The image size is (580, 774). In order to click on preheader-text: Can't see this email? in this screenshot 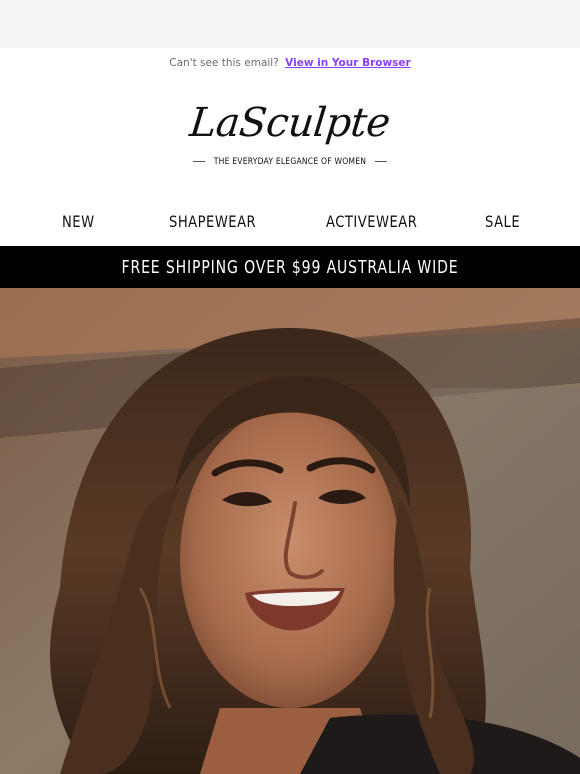, I will do `click(224, 63)`.